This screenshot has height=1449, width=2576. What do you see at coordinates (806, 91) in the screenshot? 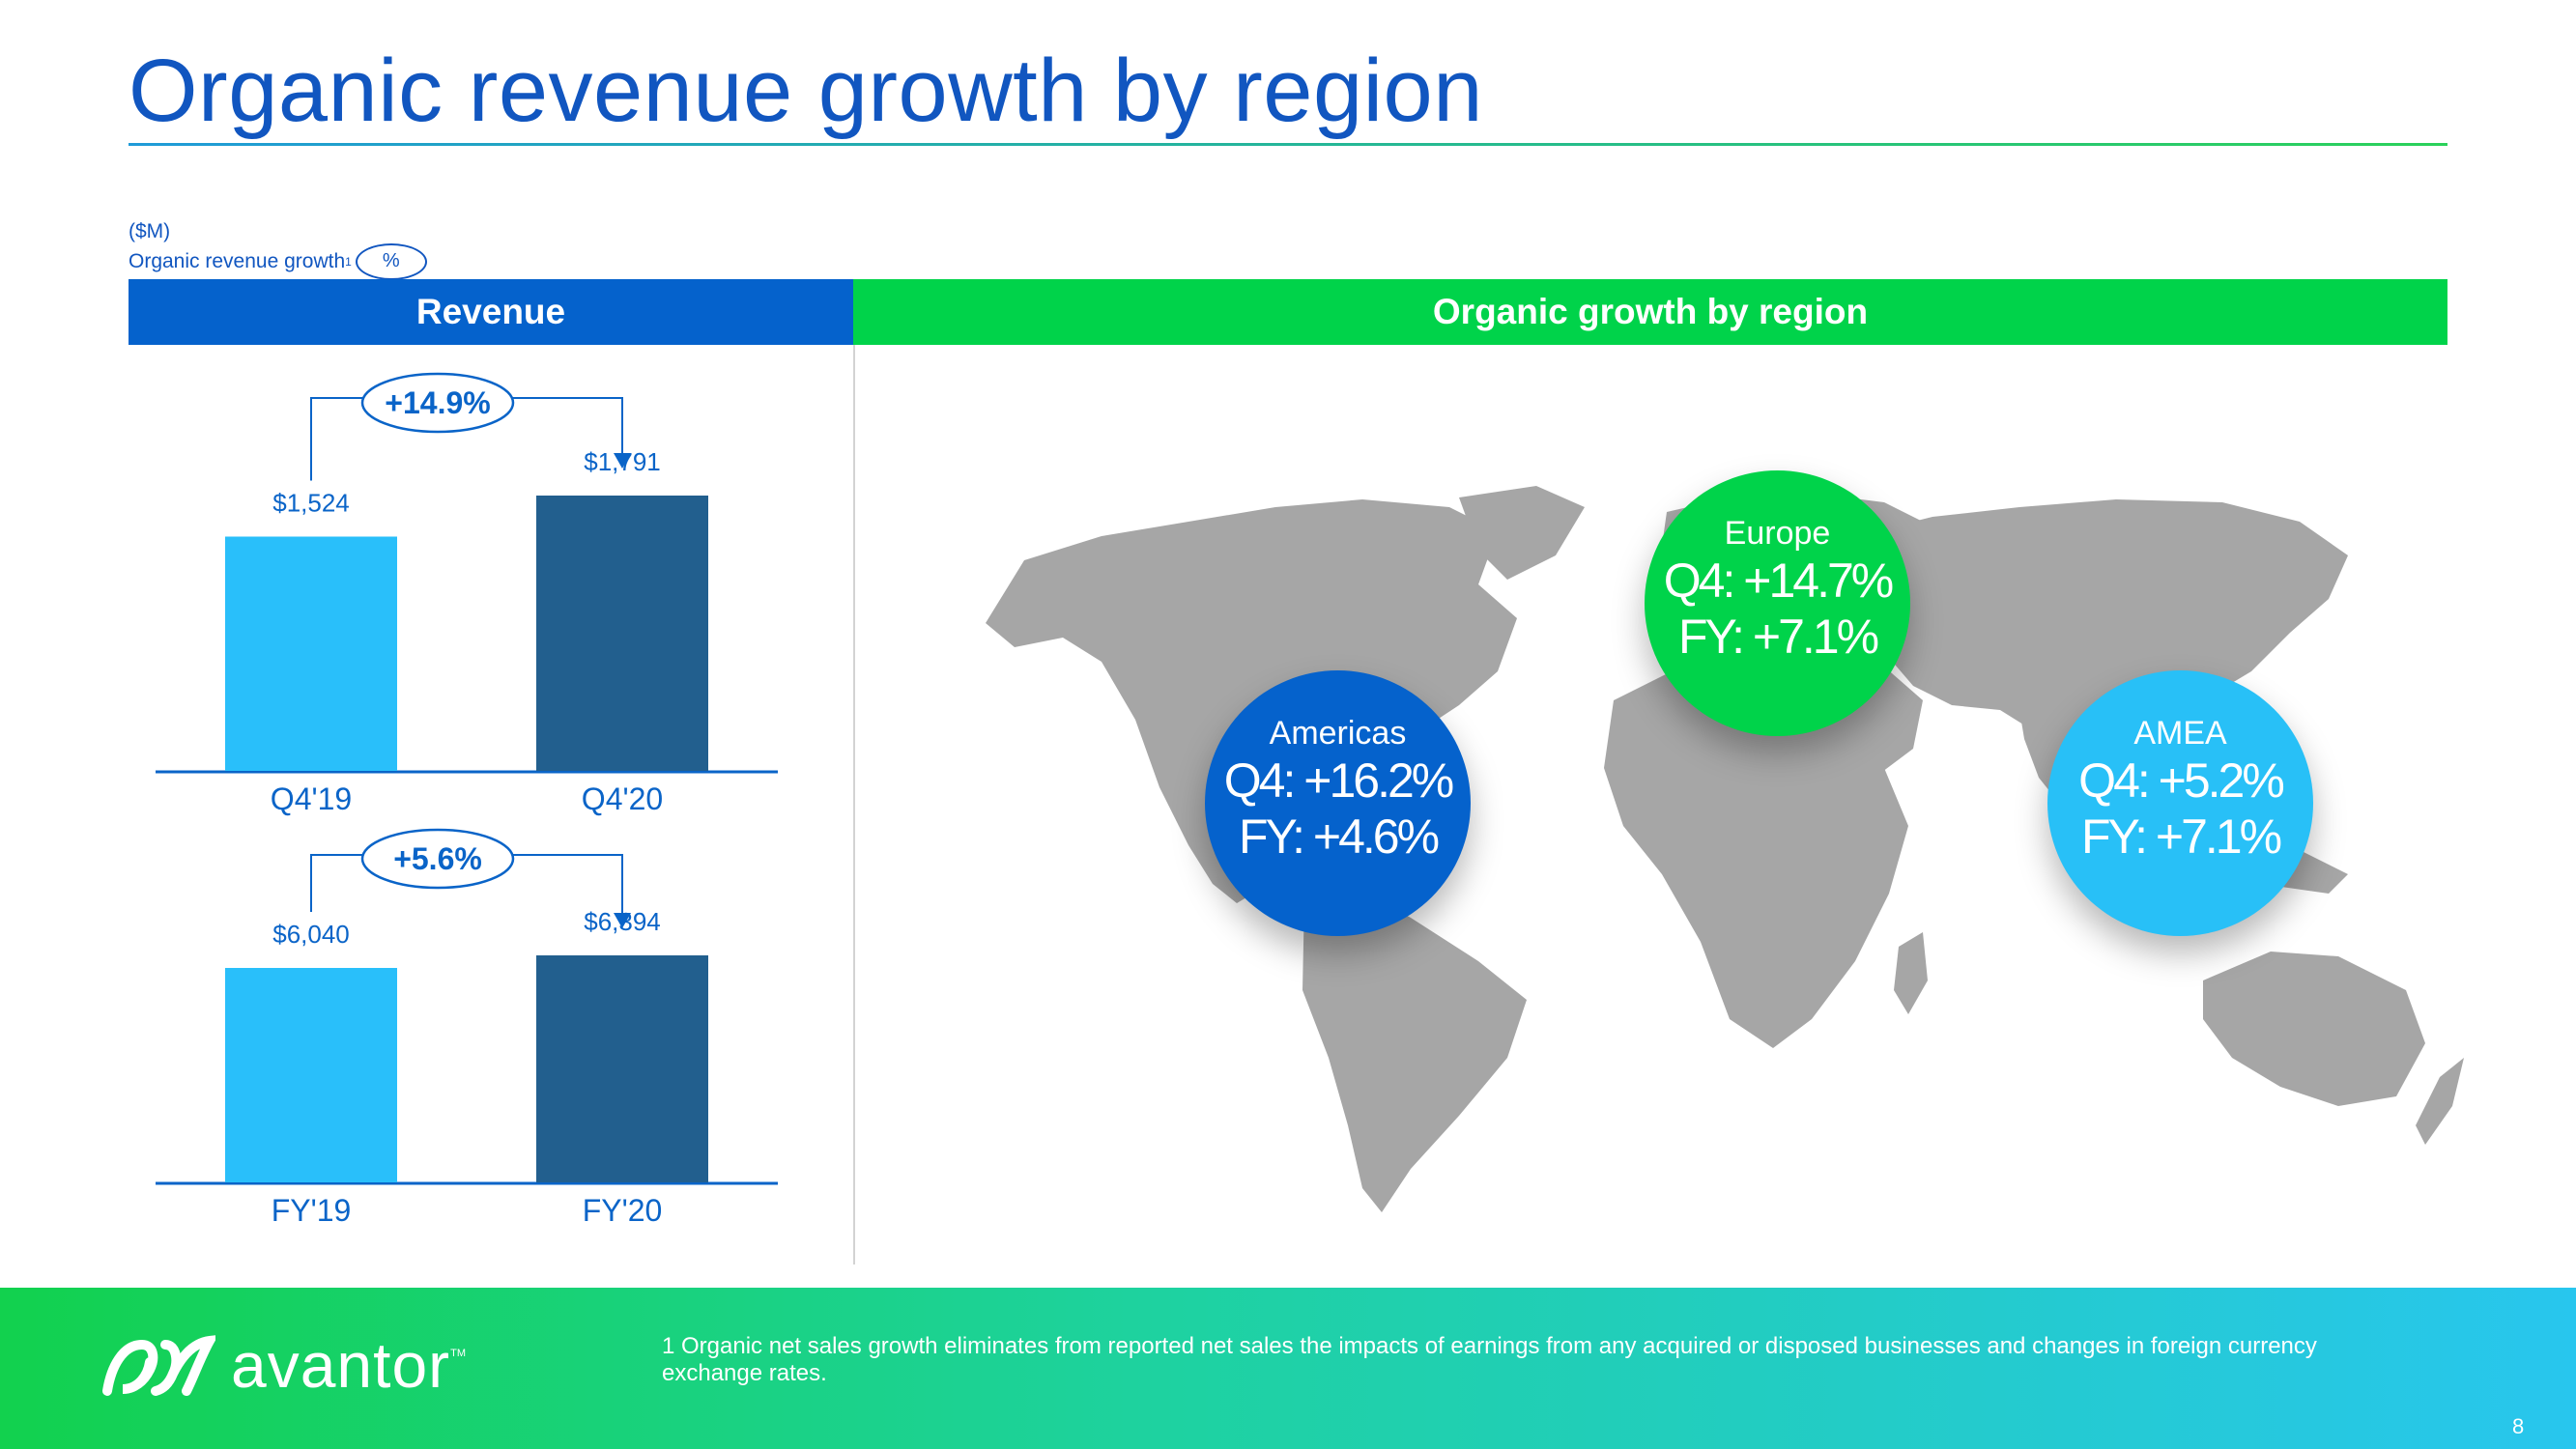
I see `page-title: Organic revenue growth by region` at bounding box center [806, 91].